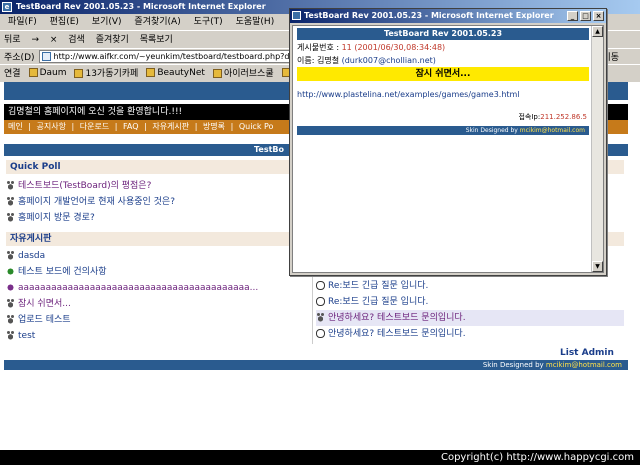 Image resolution: width=640 pixels, height=465 pixels. I want to click on links-label: 연결, so click(12, 74).